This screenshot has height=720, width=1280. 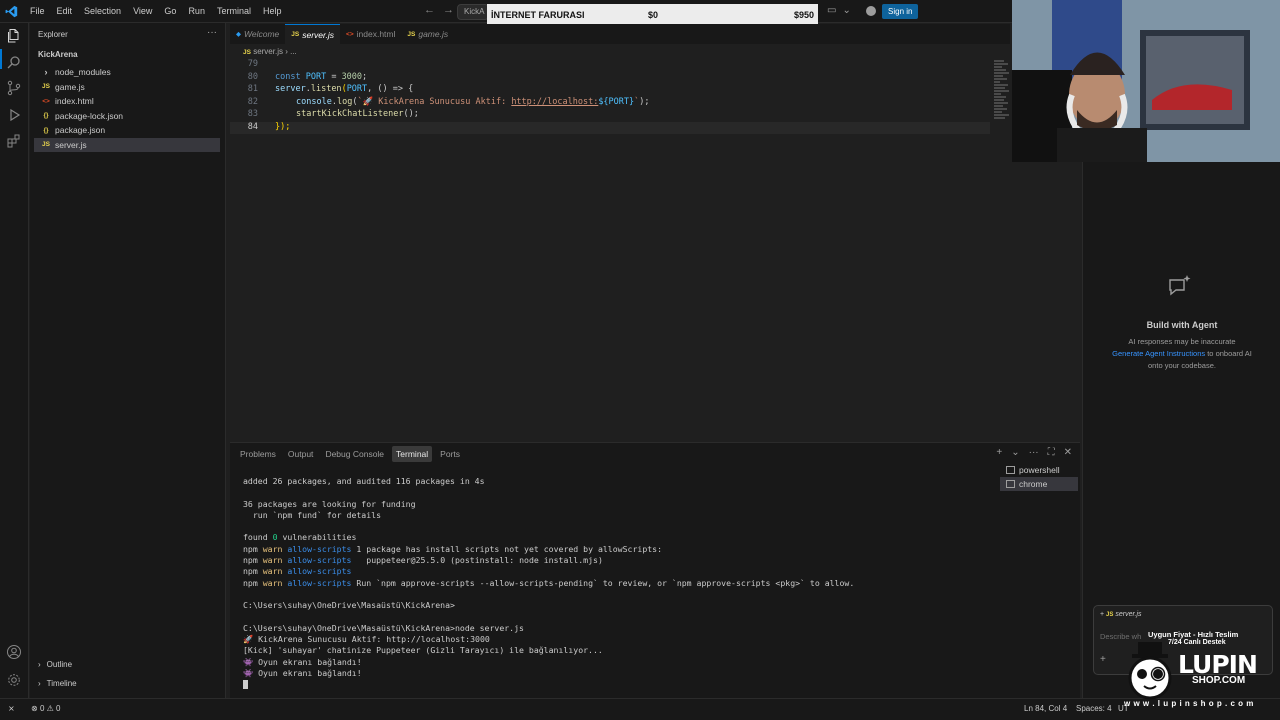 I want to click on tab-welcome: ◆ Welcome, so click(x=257, y=34).